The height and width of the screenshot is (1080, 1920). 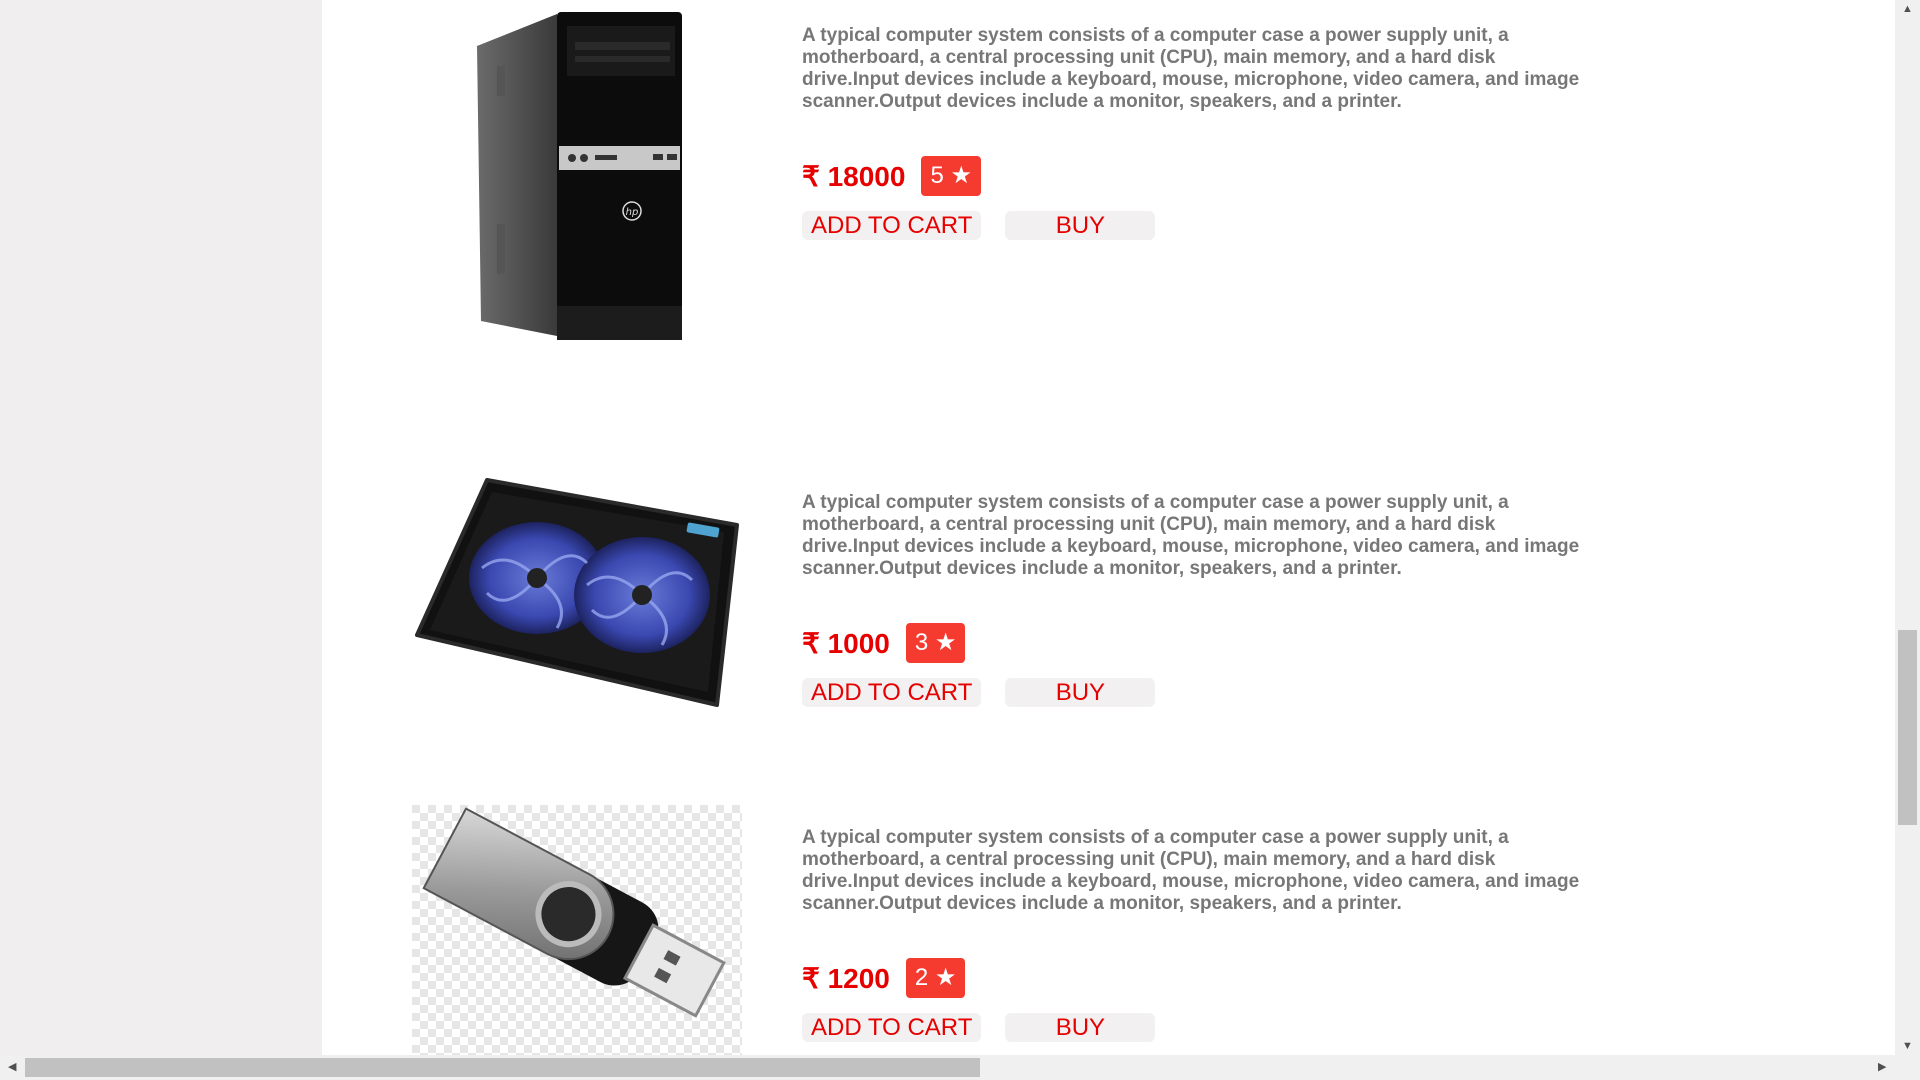 I want to click on vertical-scrollbar: ▲ ▼, so click(x=1907, y=527).